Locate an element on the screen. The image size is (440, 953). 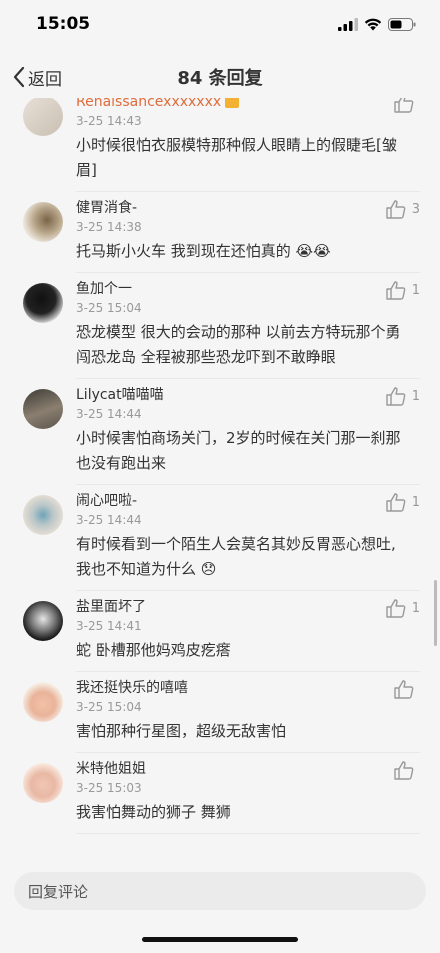
comment-time: 3-25 14:43 is located at coordinates (109, 121).